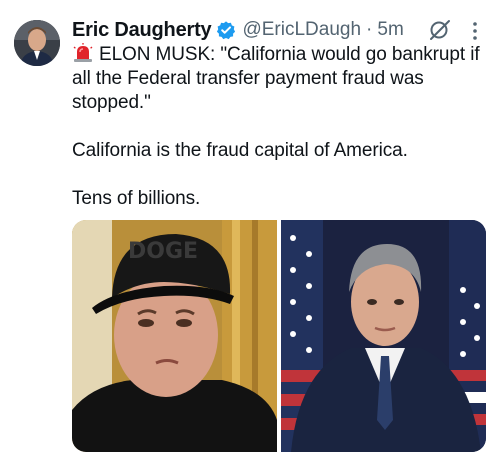  What do you see at coordinates (301, 30) in the screenshot?
I see `author-handle: @EricLDaugh` at bounding box center [301, 30].